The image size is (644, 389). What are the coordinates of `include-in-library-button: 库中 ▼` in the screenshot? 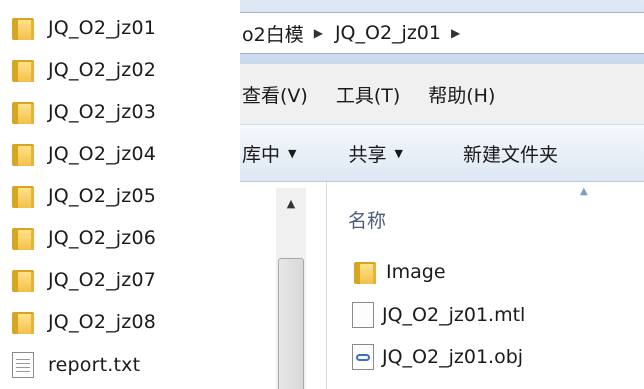 It's located at (269, 153).